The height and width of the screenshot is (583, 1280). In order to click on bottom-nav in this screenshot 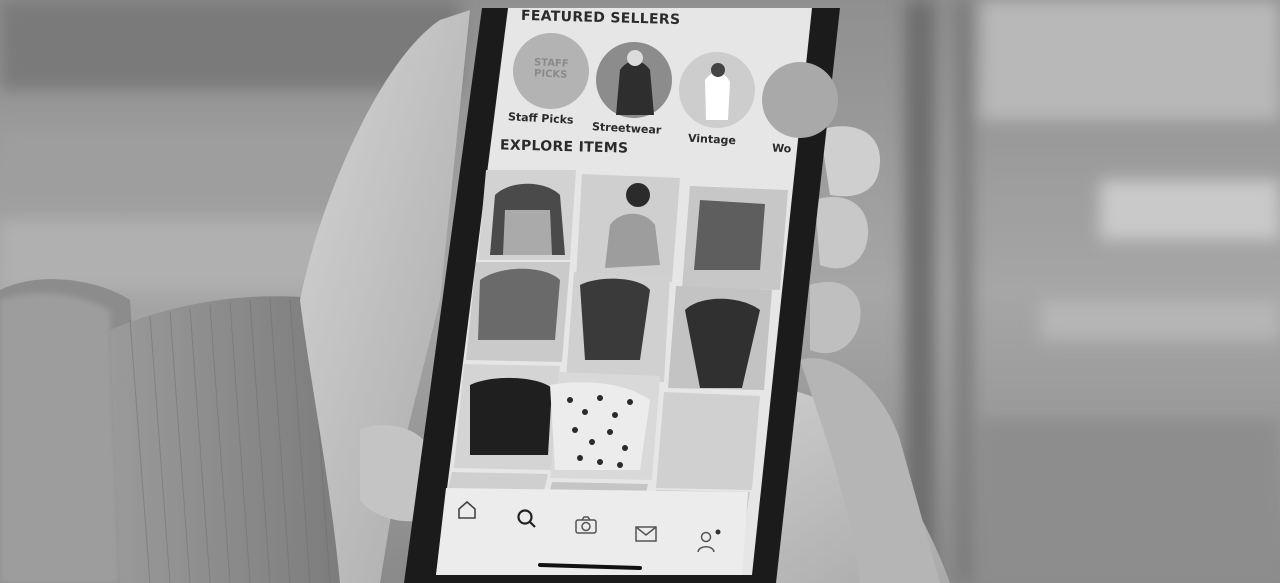, I will do `click(592, 531)`.